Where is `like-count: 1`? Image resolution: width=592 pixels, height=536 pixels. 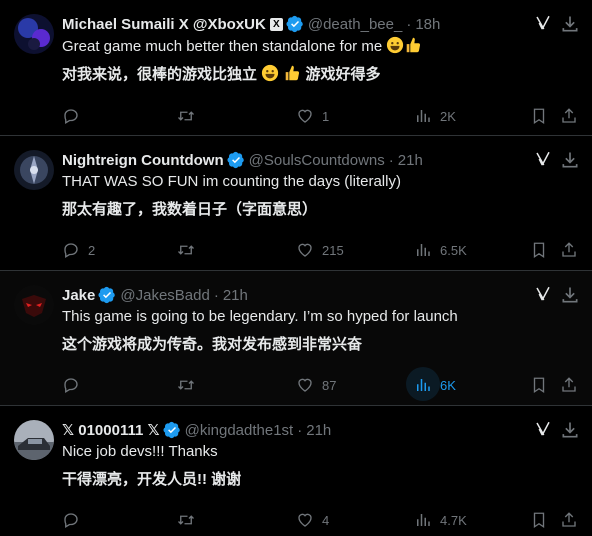
like-count: 1 is located at coordinates (326, 116).